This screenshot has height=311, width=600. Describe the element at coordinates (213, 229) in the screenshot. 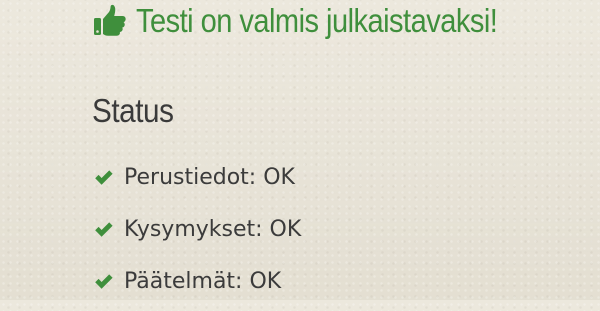

I see `status-item-label: Kysymykset: OK` at that location.